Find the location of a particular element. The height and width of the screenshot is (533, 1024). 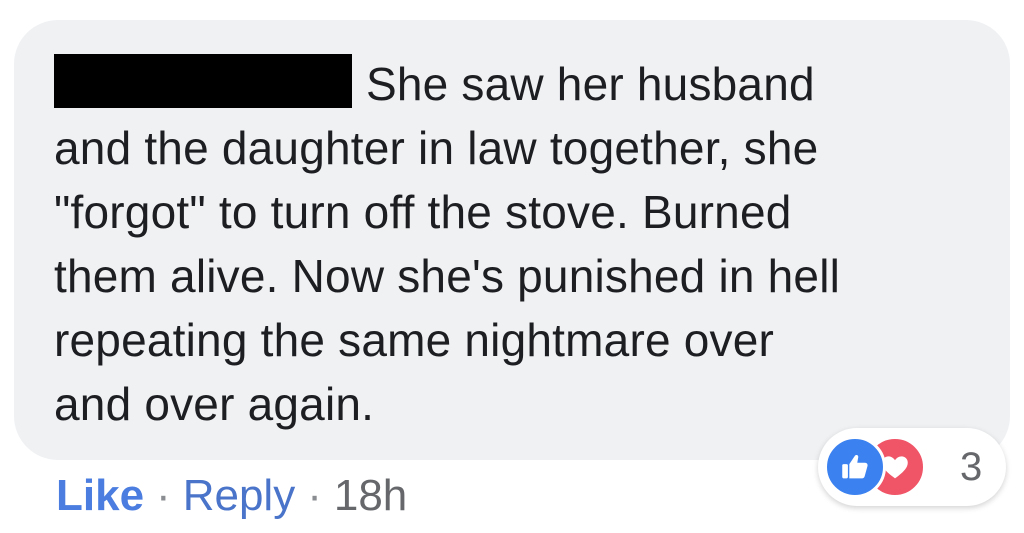

redacted-author-name is located at coordinates (203, 81).